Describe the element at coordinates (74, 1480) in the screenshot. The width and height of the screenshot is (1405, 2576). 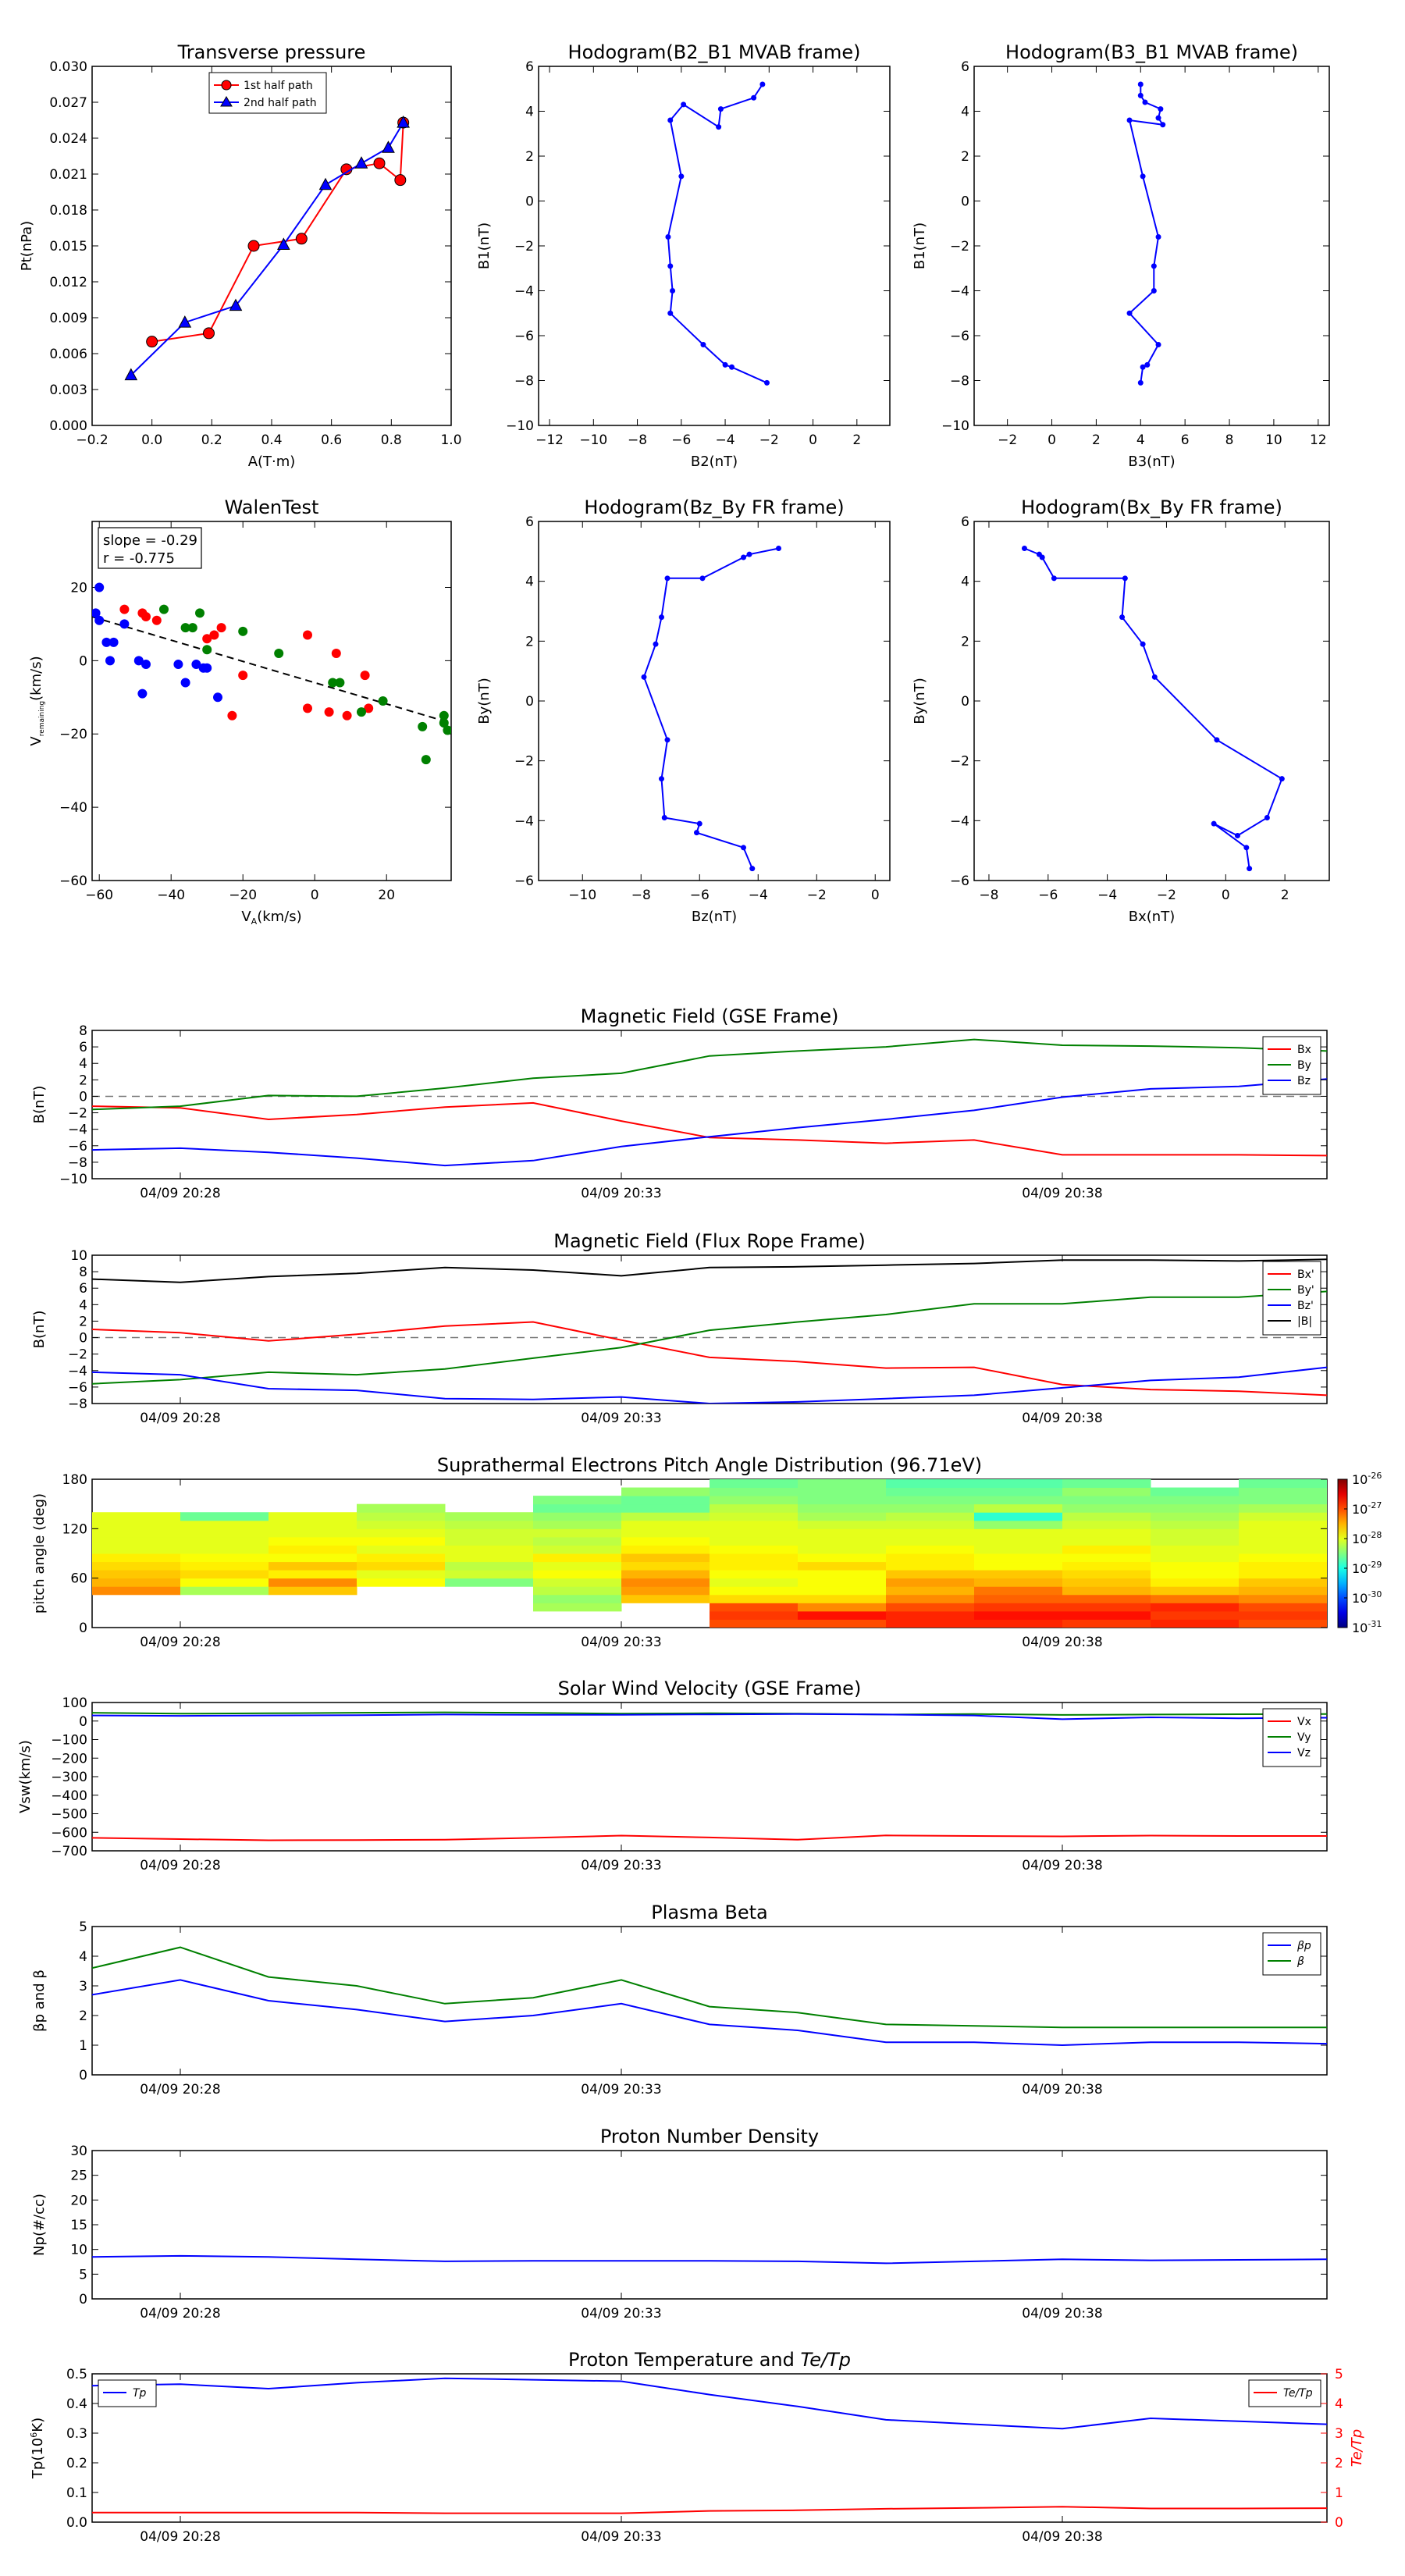
I see `pad-ytick-label: 180` at that location.